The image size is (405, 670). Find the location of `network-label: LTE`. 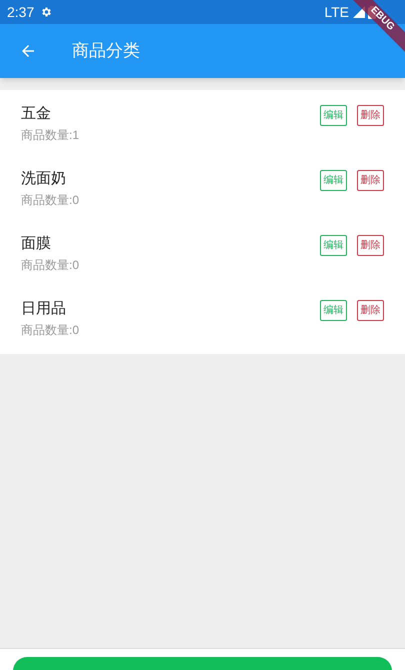

network-label: LTE is located at coordinates (336, 12).